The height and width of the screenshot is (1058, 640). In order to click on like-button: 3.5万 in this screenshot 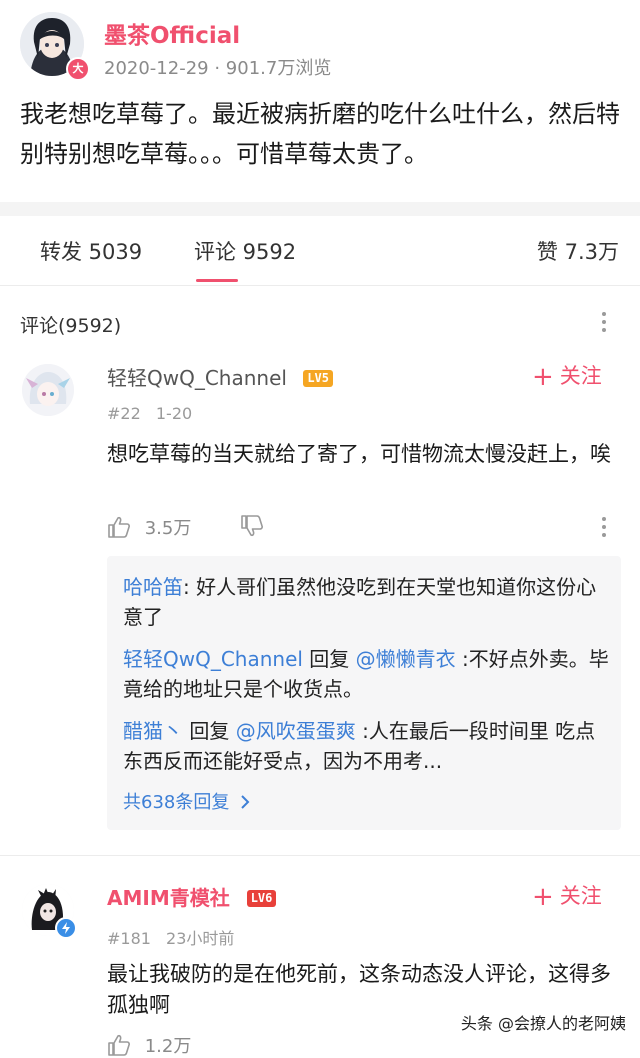, I will do `click(149, 527)`.